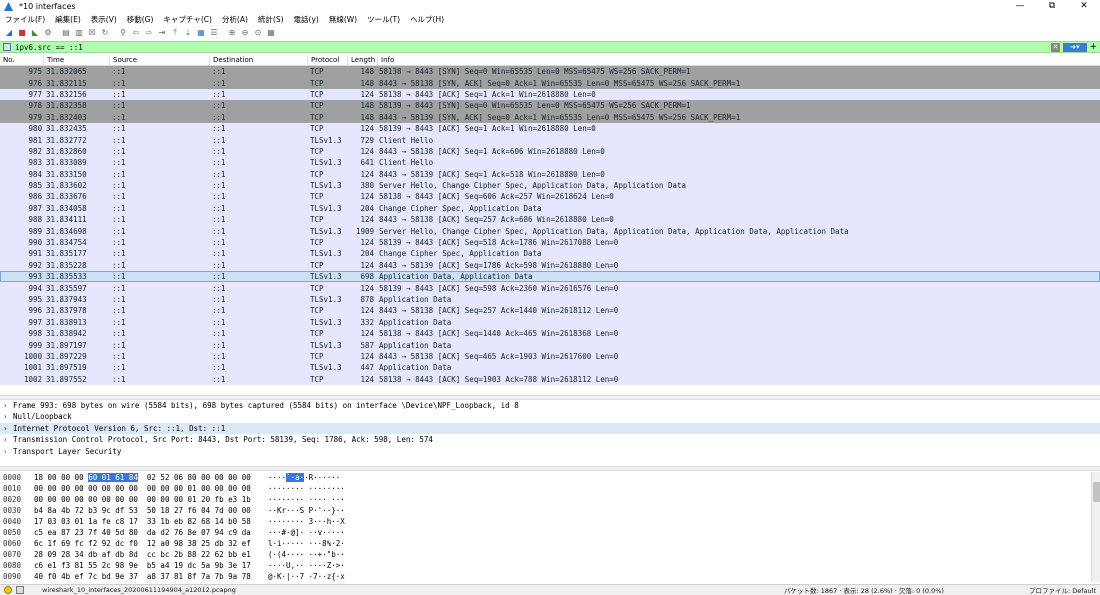 The width and height of the screenshot is (1100, 595). What do you see at coordinates (1020, 6) in the screenshot?
I see `minimize-button: —` at bounding box center [1020, 6].